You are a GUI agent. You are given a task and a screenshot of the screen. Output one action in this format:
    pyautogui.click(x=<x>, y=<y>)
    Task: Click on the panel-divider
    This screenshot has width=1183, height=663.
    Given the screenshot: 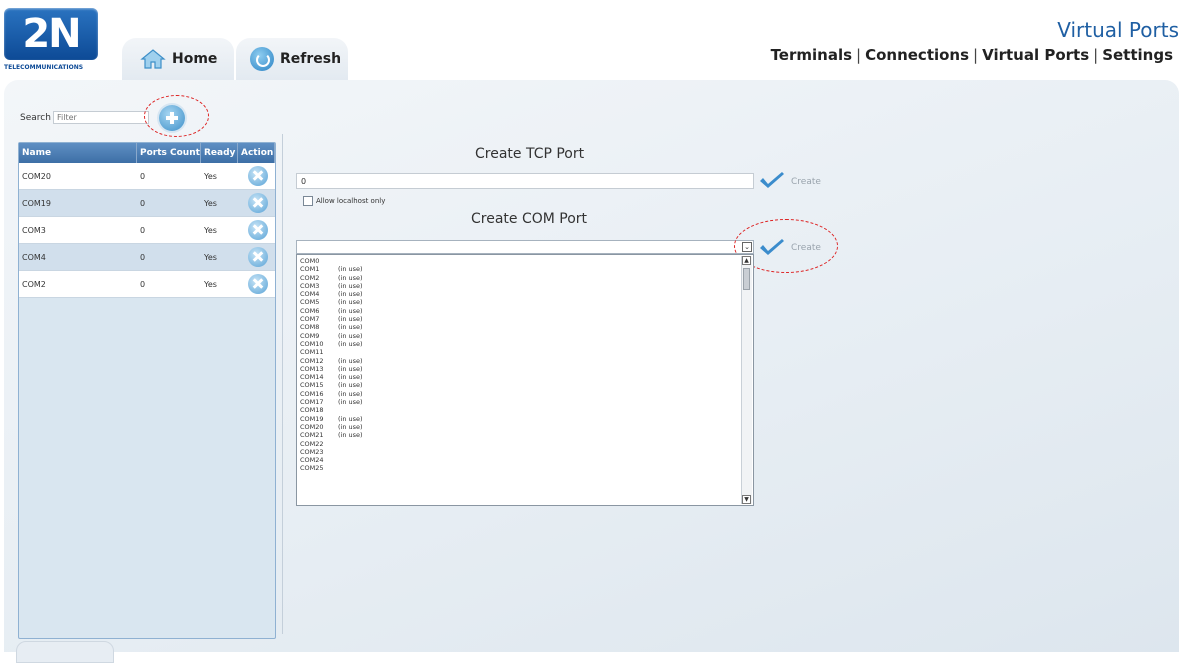 What is the action you would take?
    pyautogui.click(x=282, y=384)
    